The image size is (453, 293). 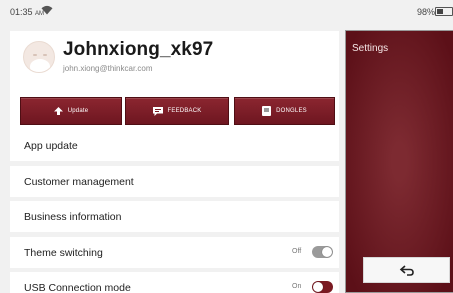 What do you see at coordinates (108, 68) in the screenshot?
I see `user-email: john.xiong@thinkcar.com` at bounding box center [108, 68].